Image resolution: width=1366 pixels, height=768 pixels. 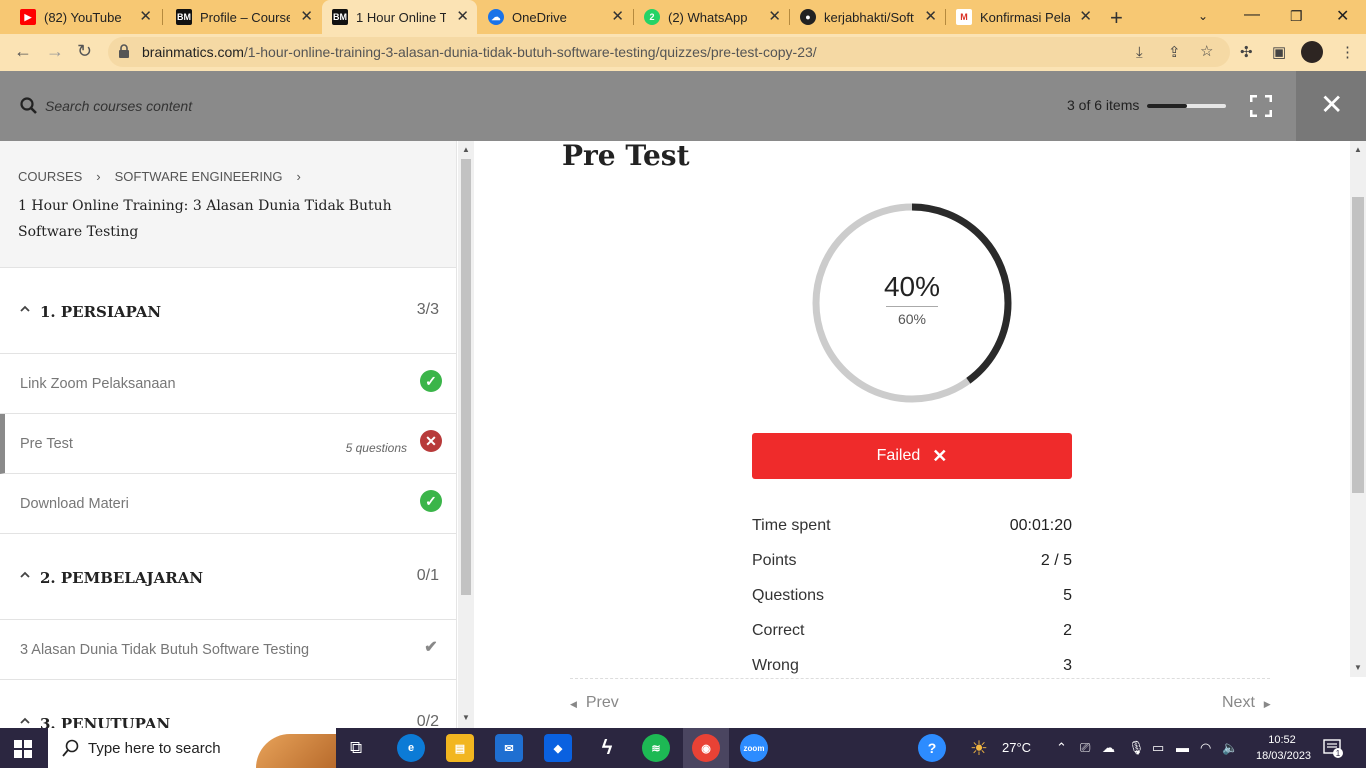 What do you see at coordinates (656, 748) in the screenshot?
I see `spotify-icon: ≋` at bounding box center [656, 748].